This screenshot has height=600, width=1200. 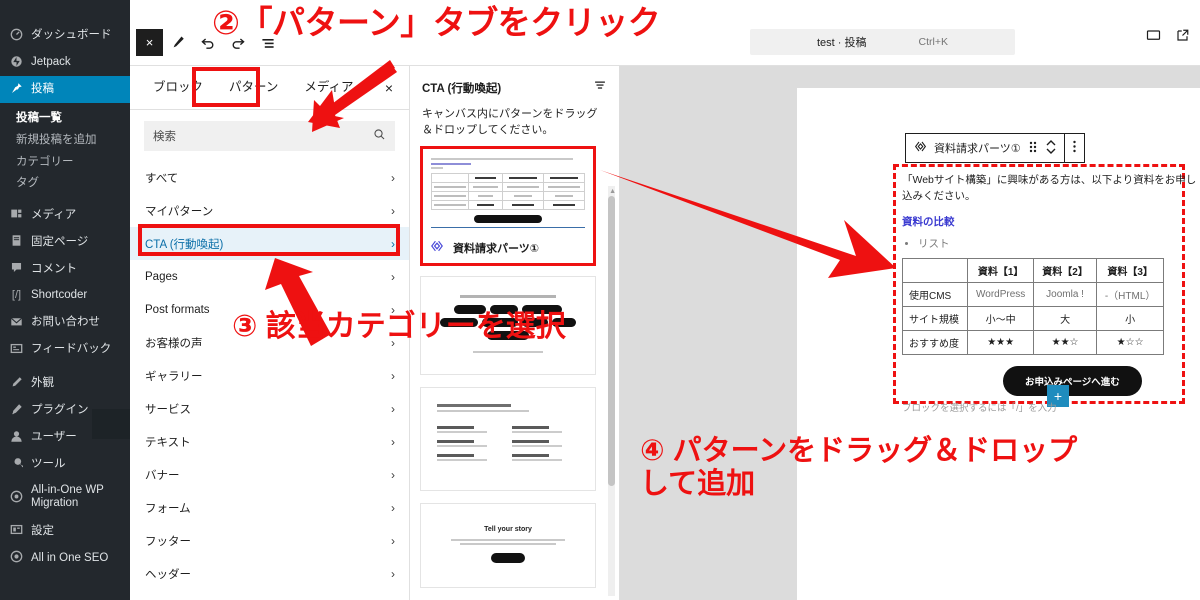 I want to click on table-cell: サイト規模, so click(x=935, y=318).